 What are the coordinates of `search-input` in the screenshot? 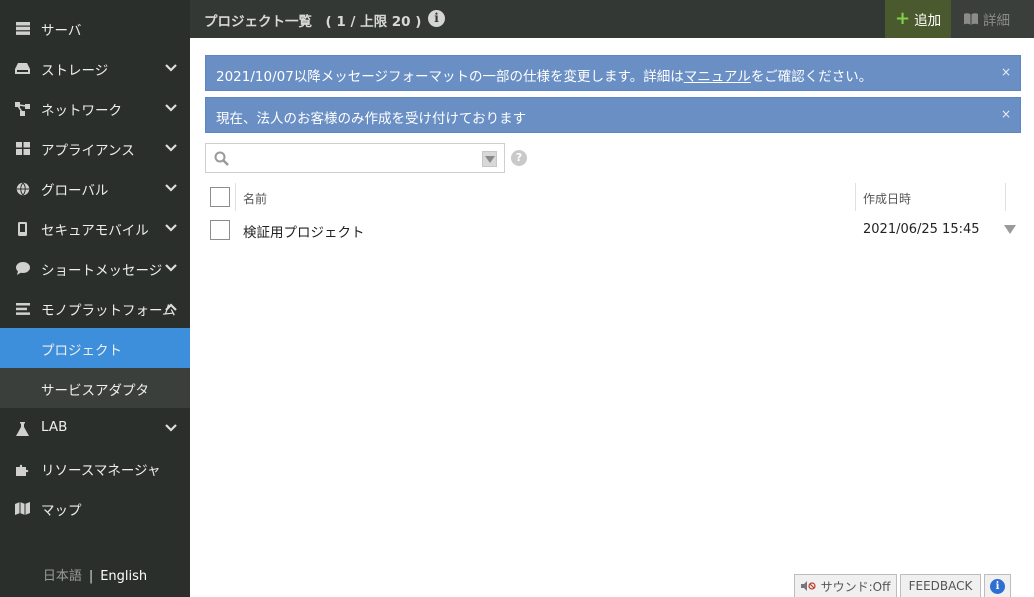 It's located at (356, 158).